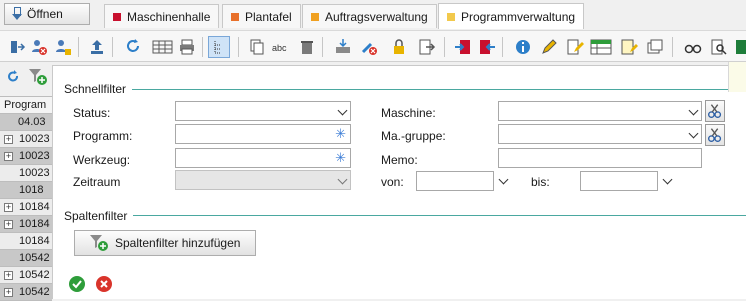  I want to click on export-icon, so click(427, 47).